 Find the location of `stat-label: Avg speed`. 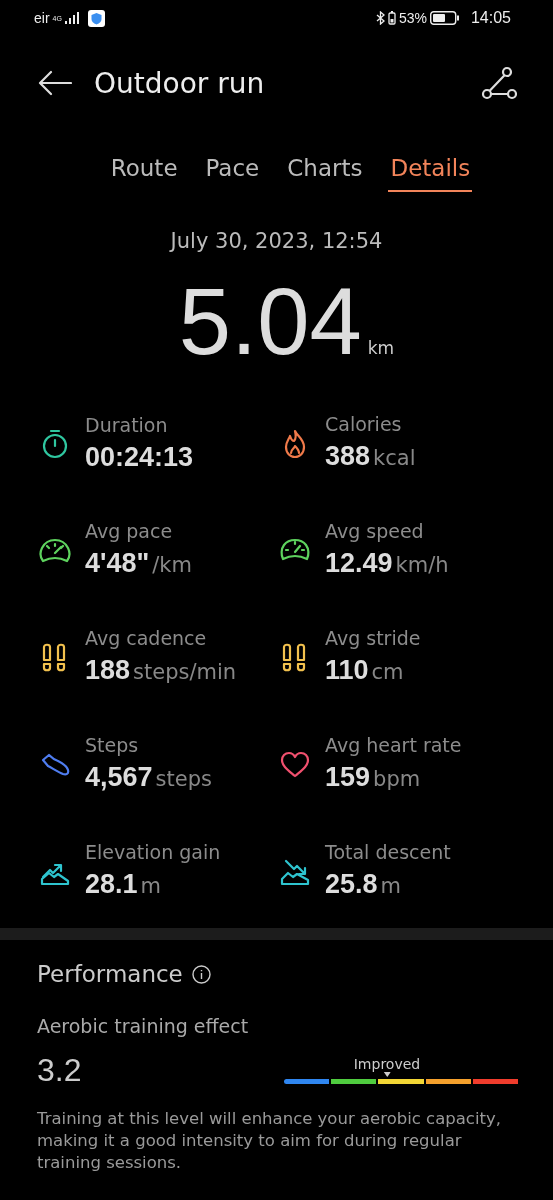

stat-label: Avg speed is located at coordinates (375, 531).